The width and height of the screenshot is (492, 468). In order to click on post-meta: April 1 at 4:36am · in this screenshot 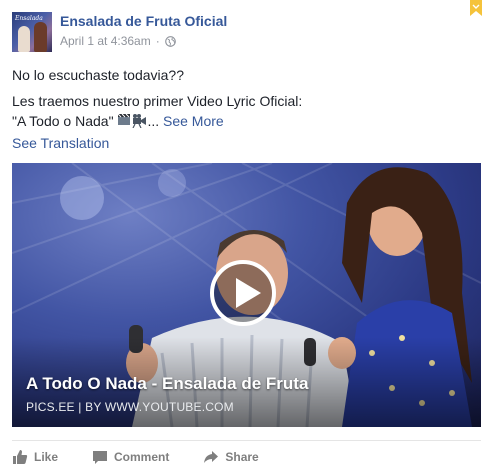, I will do `click(118, 41)`.